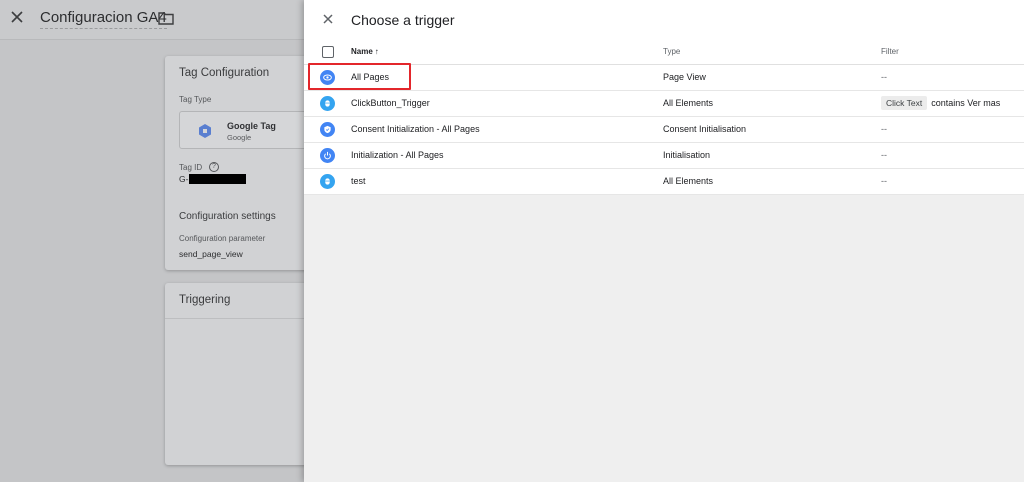 Image resolution: width=1024 pixels, height=482 pixels. What do you see at coordinates (328, 52) in the screenshot?
I see `select-all-checkbox` at bounding box center [328, 52].